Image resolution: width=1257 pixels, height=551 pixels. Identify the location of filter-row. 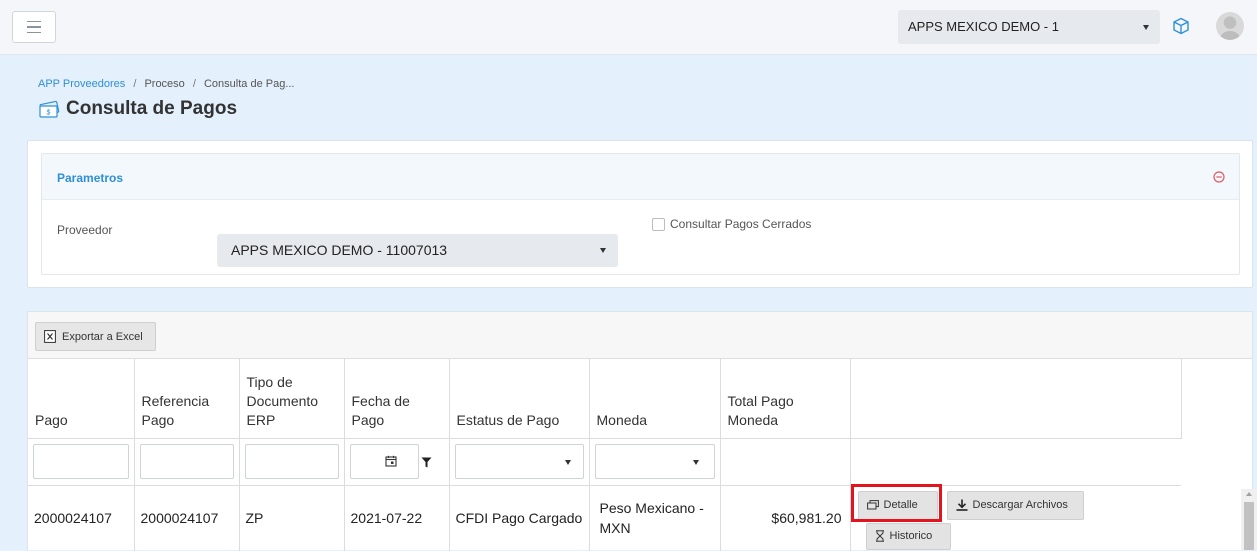
(604, 462).